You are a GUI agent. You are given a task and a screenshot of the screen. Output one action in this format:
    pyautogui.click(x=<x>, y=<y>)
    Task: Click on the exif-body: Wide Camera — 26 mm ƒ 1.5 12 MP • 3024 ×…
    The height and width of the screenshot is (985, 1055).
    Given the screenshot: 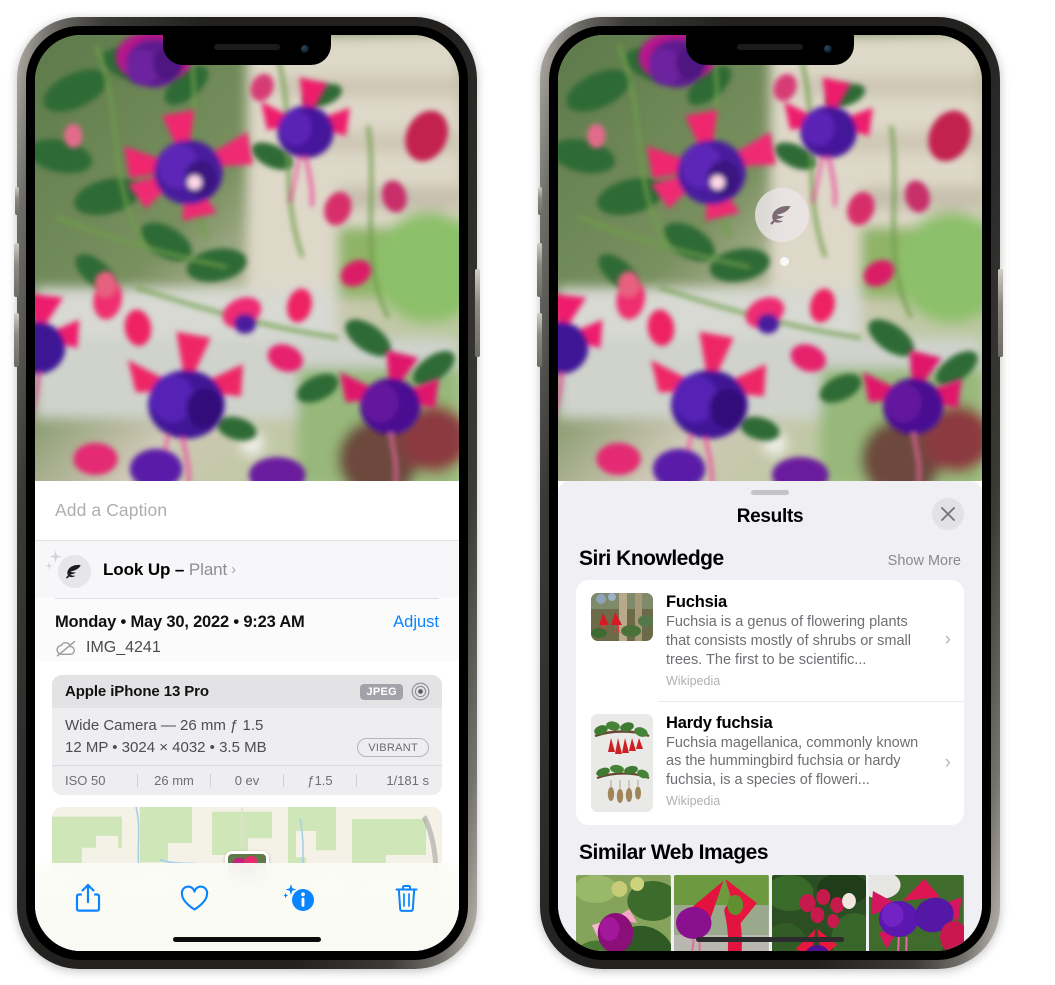 What is the action you would take?
    pyautogui.click(x=247, y=736)
    